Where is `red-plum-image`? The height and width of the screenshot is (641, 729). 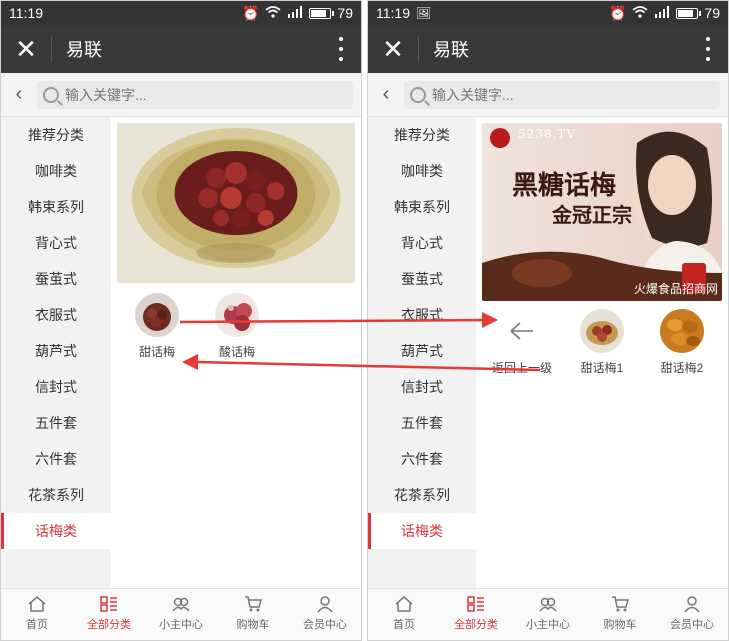
red-plum-image is located at coordinates (237, 315).